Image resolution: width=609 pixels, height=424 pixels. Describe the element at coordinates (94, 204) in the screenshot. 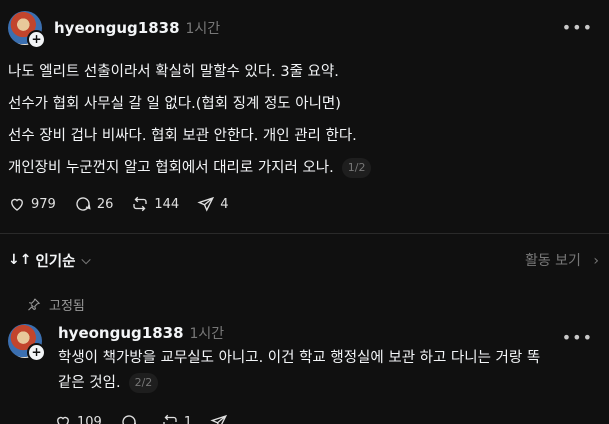

I see `comment-button: 26` at that location.